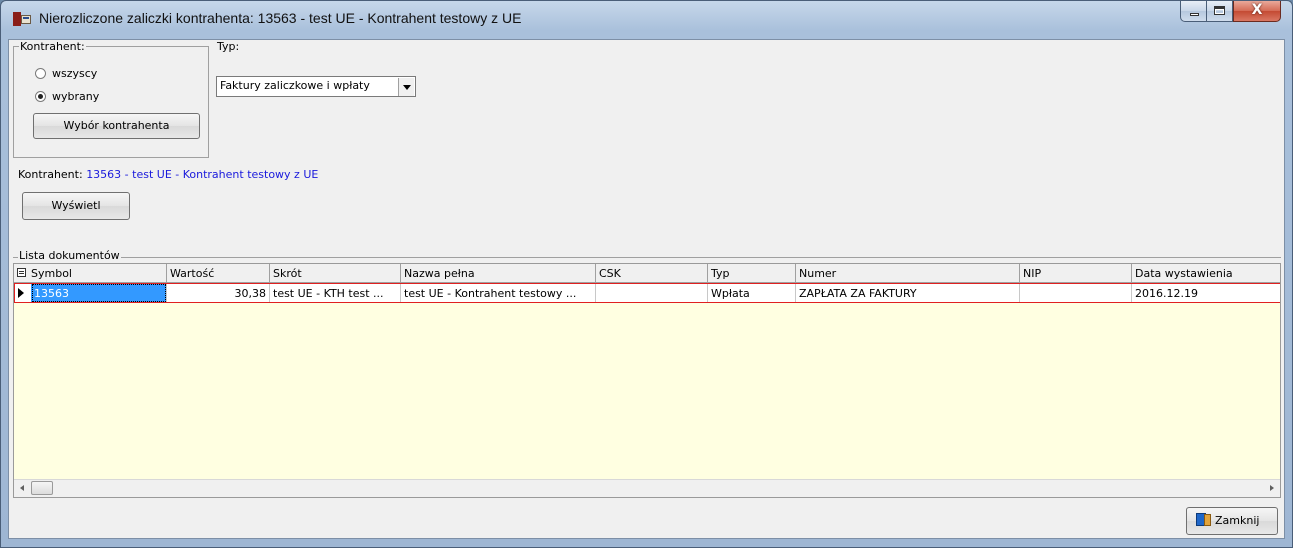  Describe the element at coordinates (51, 273) in the screenshot. I see `column-header-symbol-label: Symbol` at that location.